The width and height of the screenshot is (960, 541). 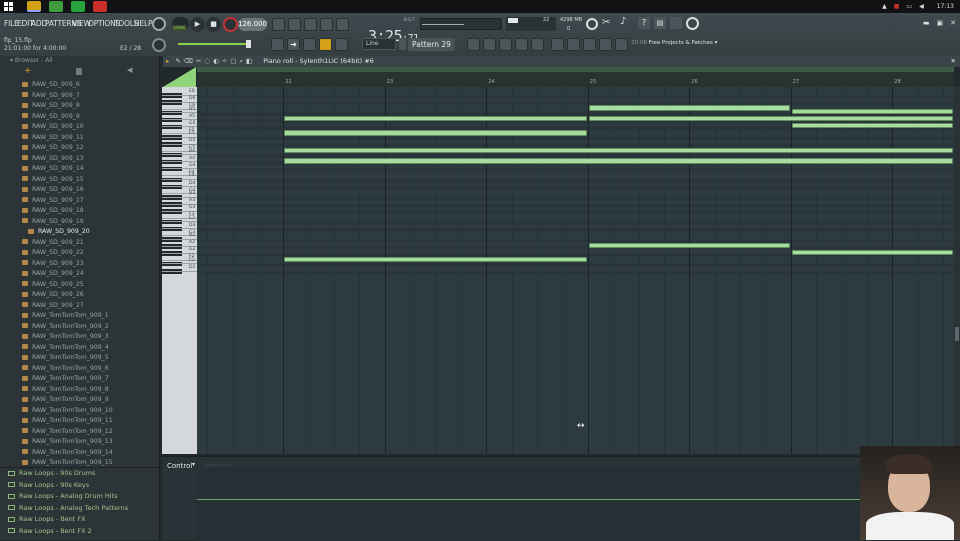 I want to click on browser-item: RAW_TomTomTom_909_7, so click(x=65, y=379).